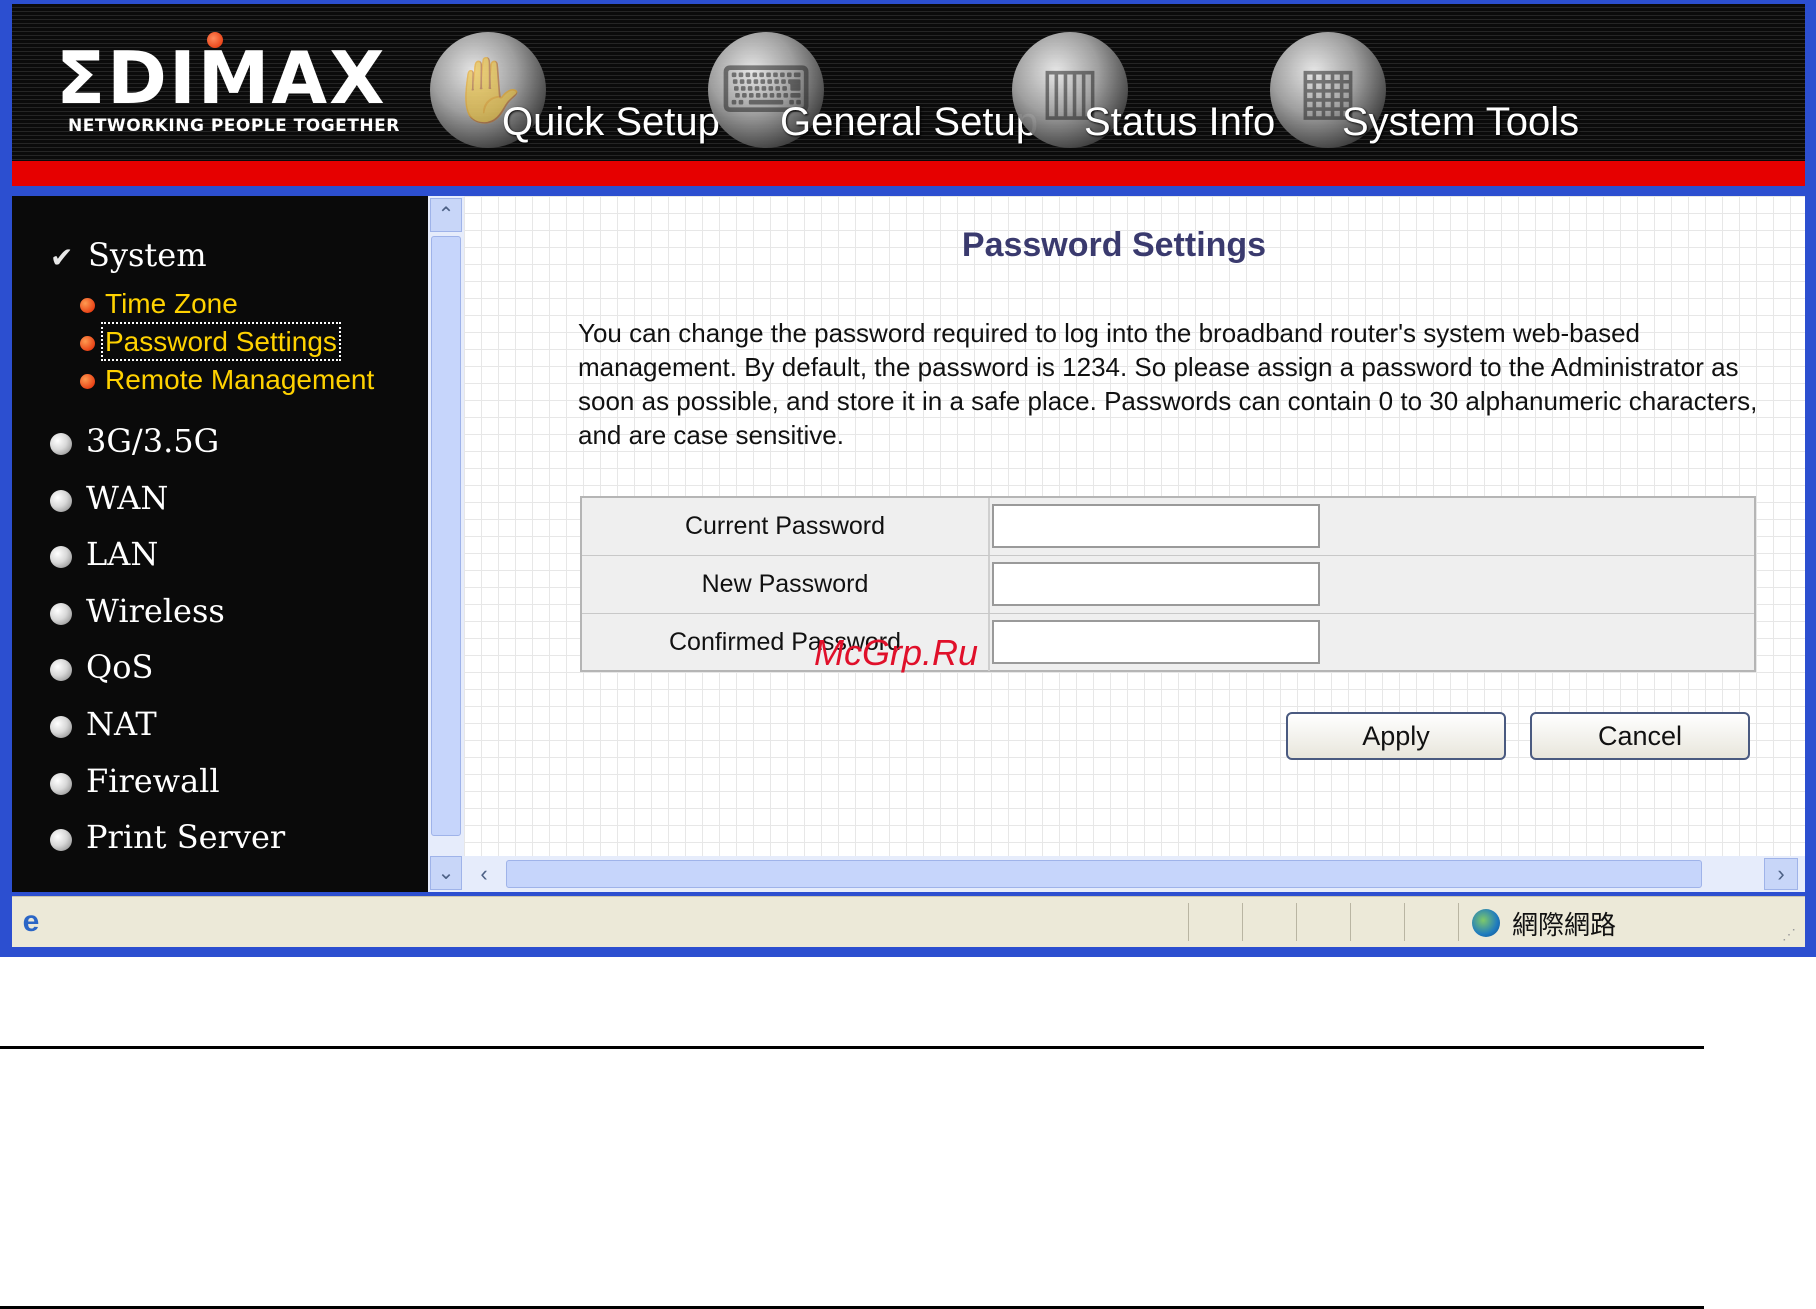 Image resolution: width=1816 pixels, height=1309 pixels. I want to click on sidebar-subitem-password-settings: Password Settings, so click(210, 341).